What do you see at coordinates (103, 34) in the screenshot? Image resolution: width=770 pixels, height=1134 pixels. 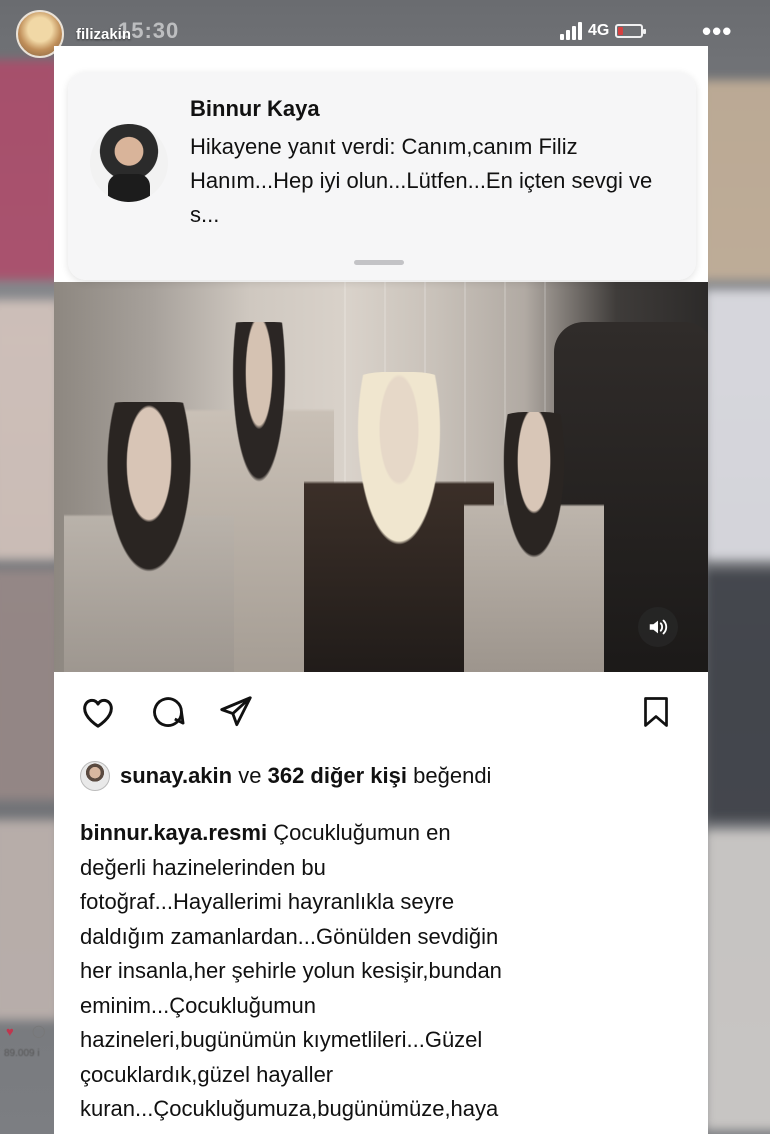 I see `story-username: filizakin` at bounding box center [103, 34].